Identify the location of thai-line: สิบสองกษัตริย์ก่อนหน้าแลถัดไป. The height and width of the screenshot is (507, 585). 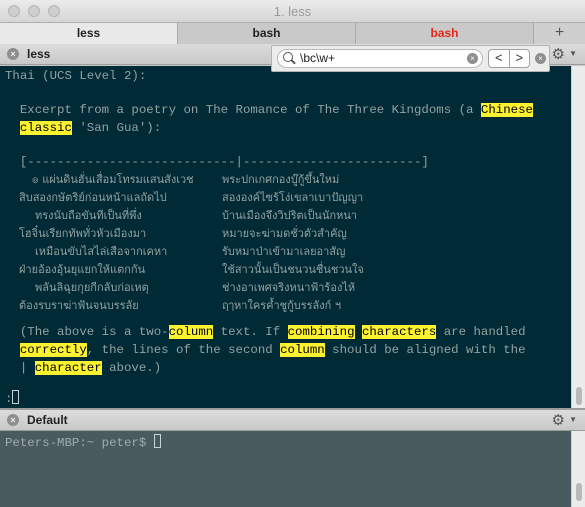
(93, 197).